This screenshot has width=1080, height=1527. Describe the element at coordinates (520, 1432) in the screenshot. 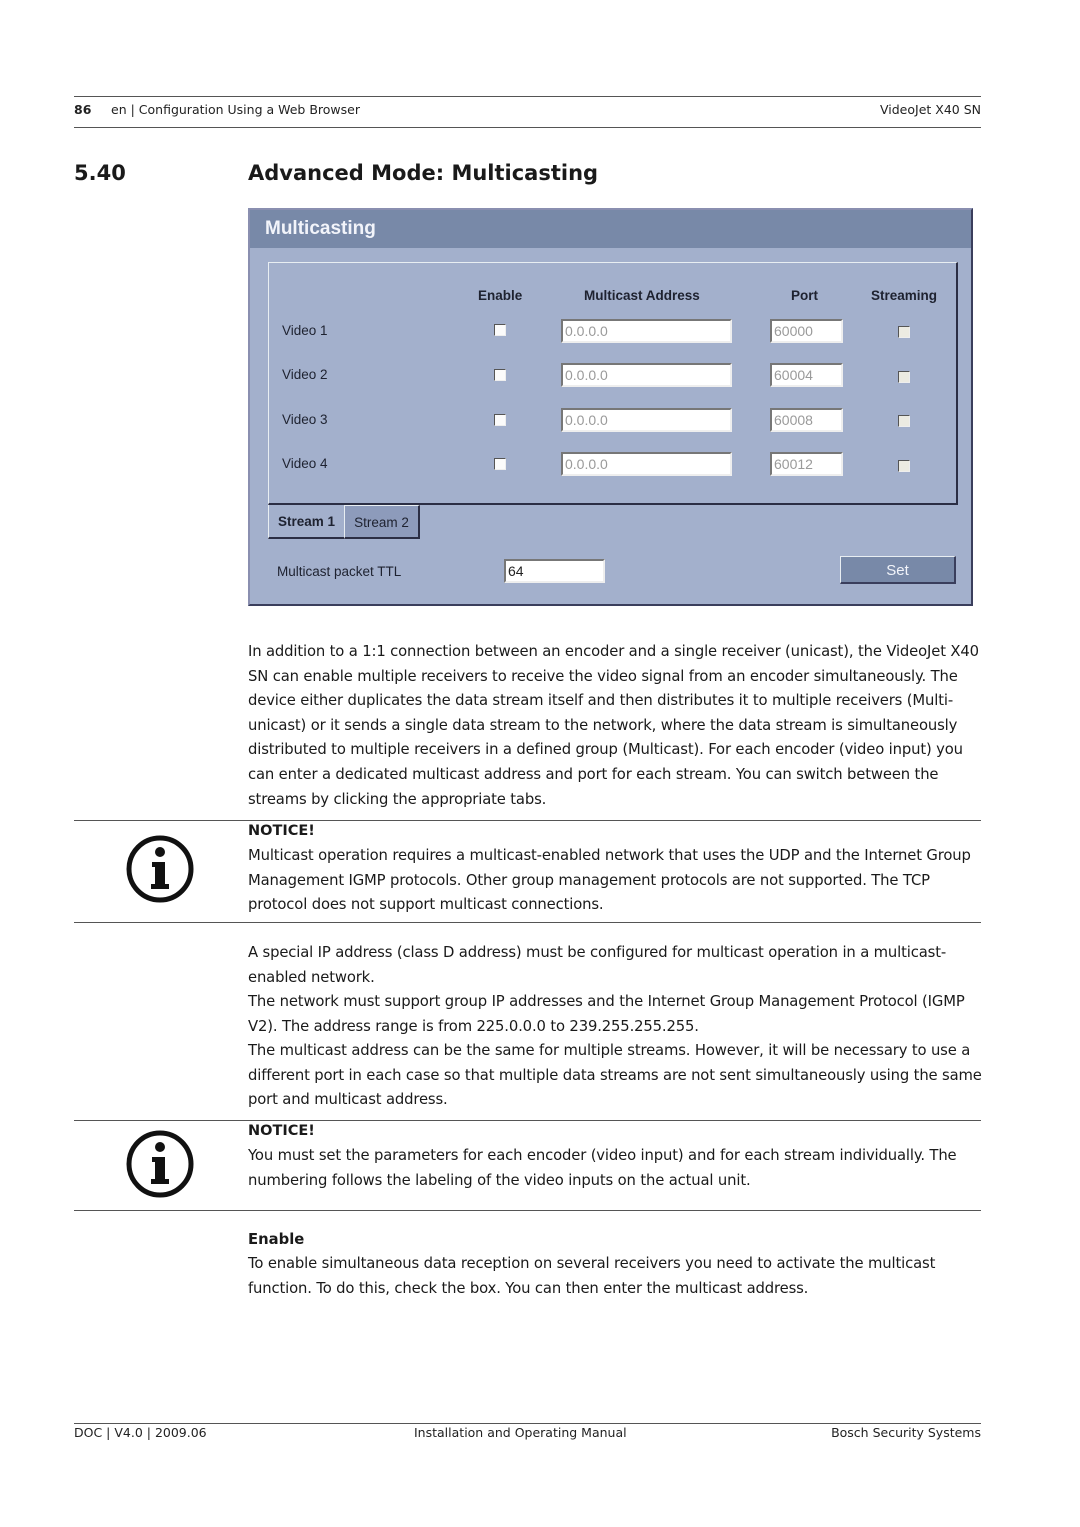

I see `footer-manual-title: Installation and Operating Manual` at that location.